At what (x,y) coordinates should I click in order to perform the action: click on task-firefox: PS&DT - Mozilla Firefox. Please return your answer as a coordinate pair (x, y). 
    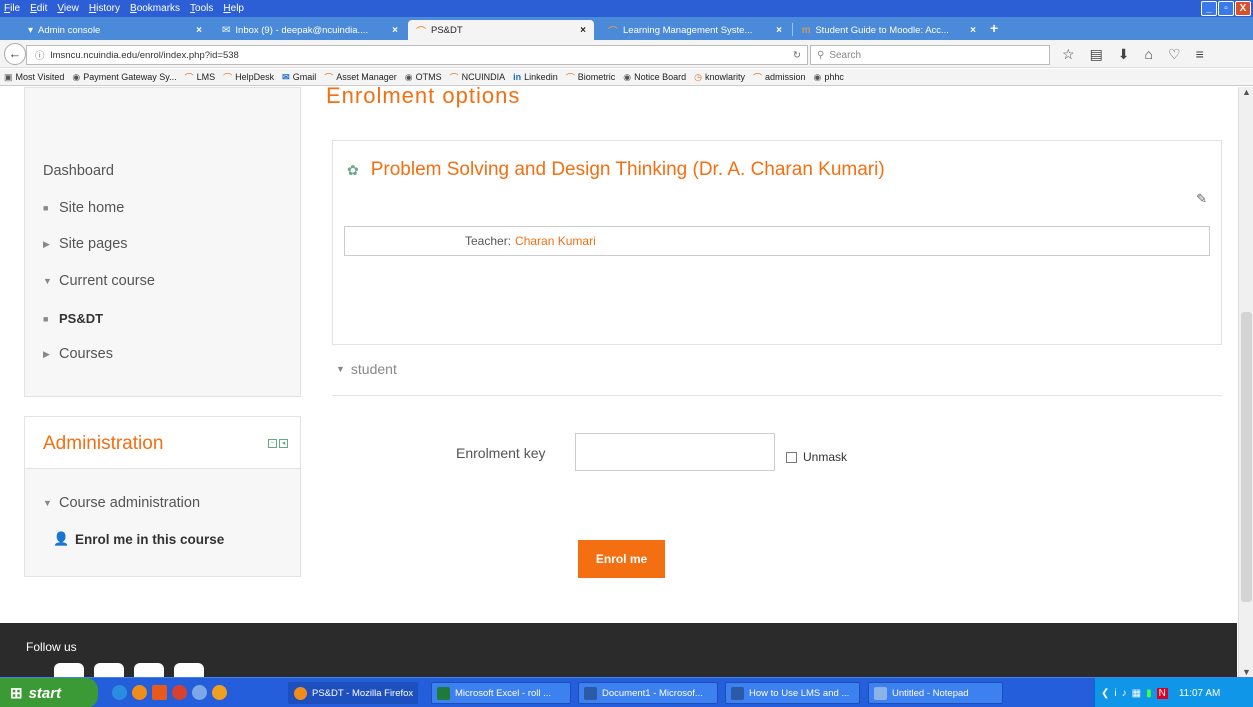
    Looking at the image, I should click on (353, 693).